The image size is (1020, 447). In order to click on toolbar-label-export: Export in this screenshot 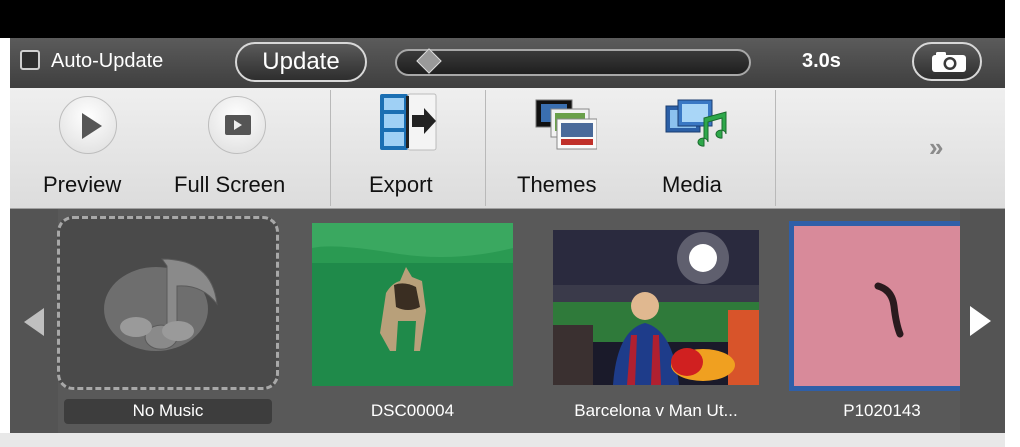, I will do `click(401, 184)`.